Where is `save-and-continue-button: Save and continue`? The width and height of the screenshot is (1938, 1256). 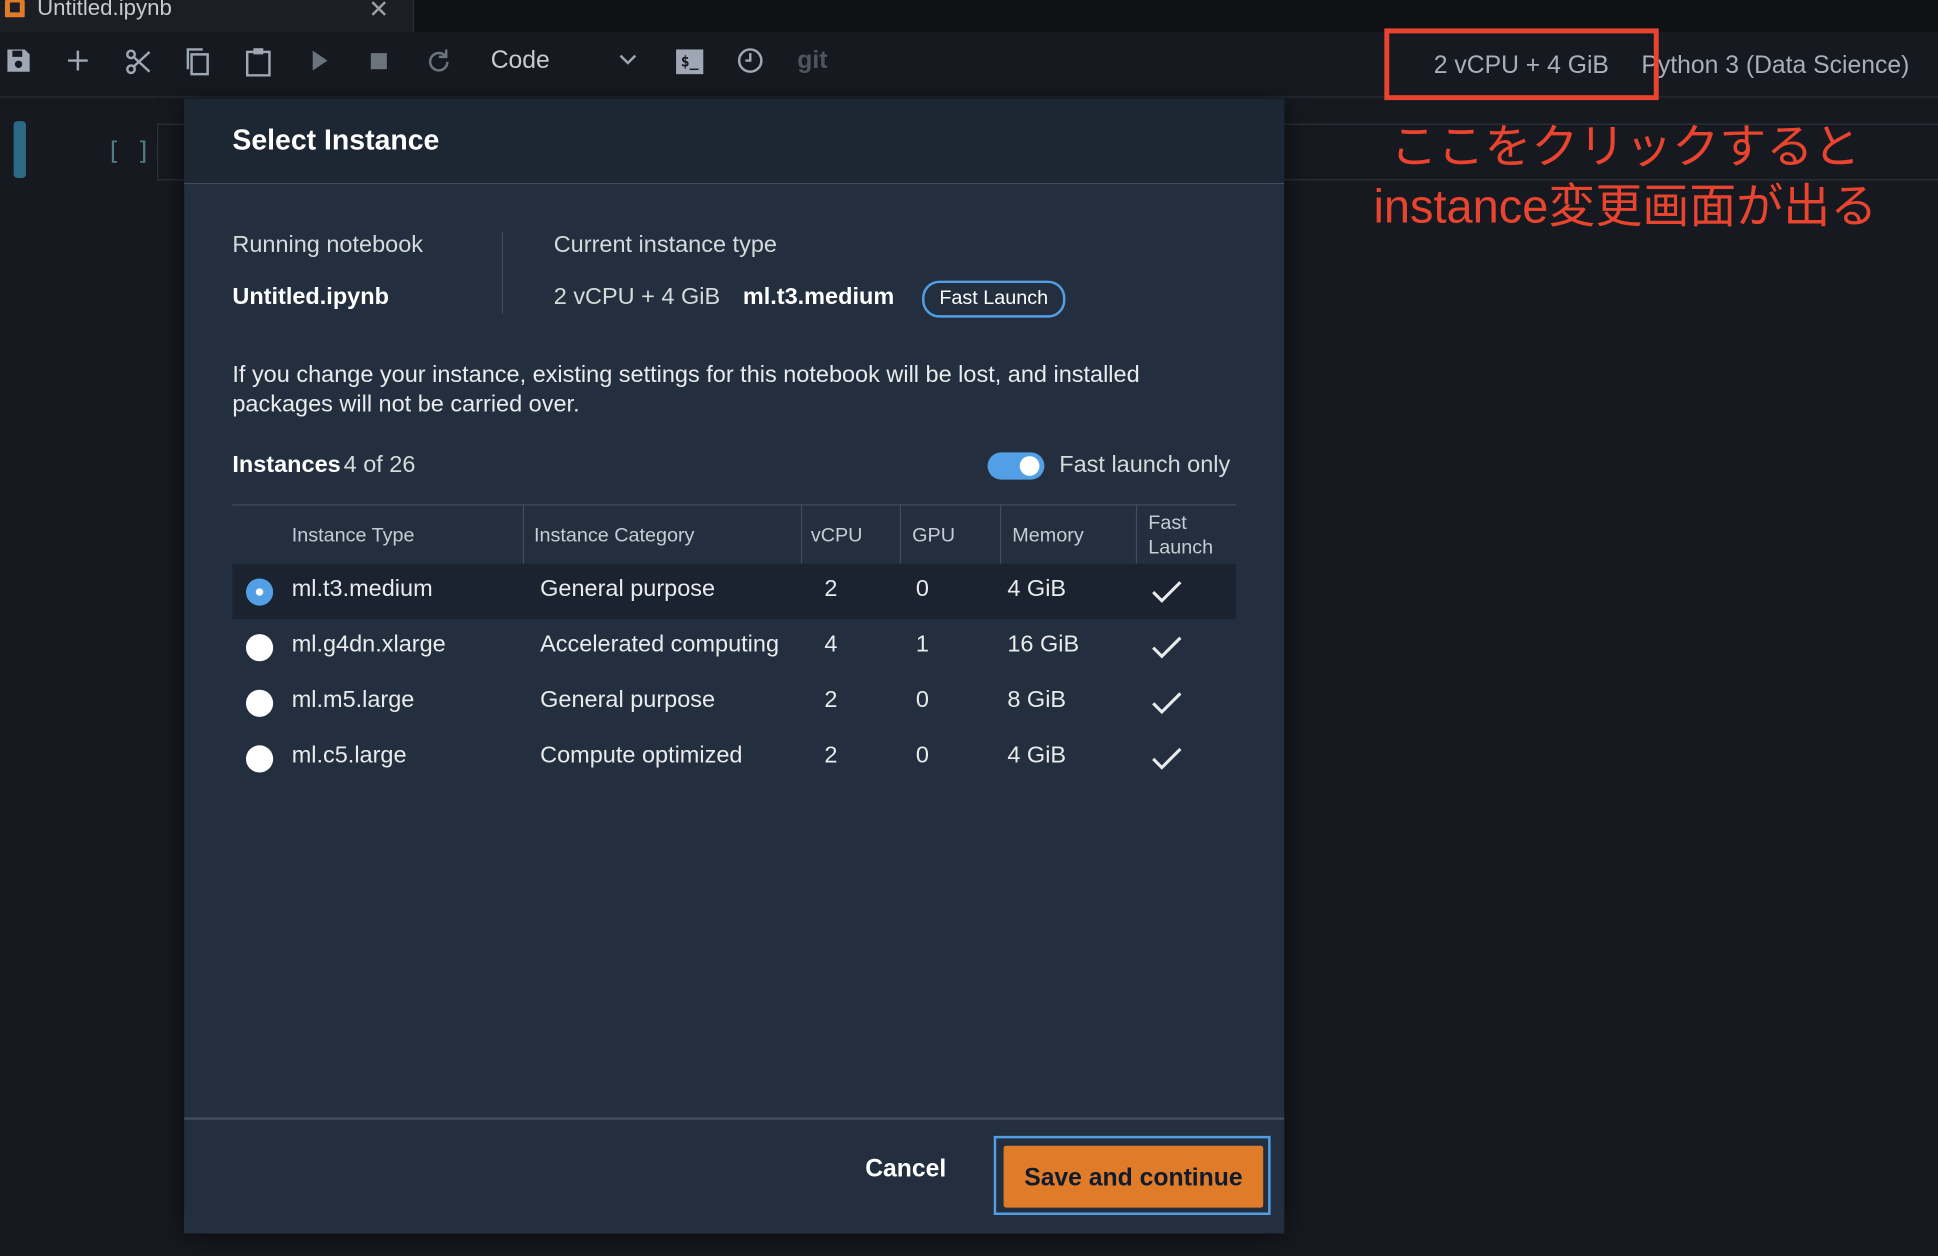 save-and-continue-button: Save and continue is located at coordinates (1133, 1176).